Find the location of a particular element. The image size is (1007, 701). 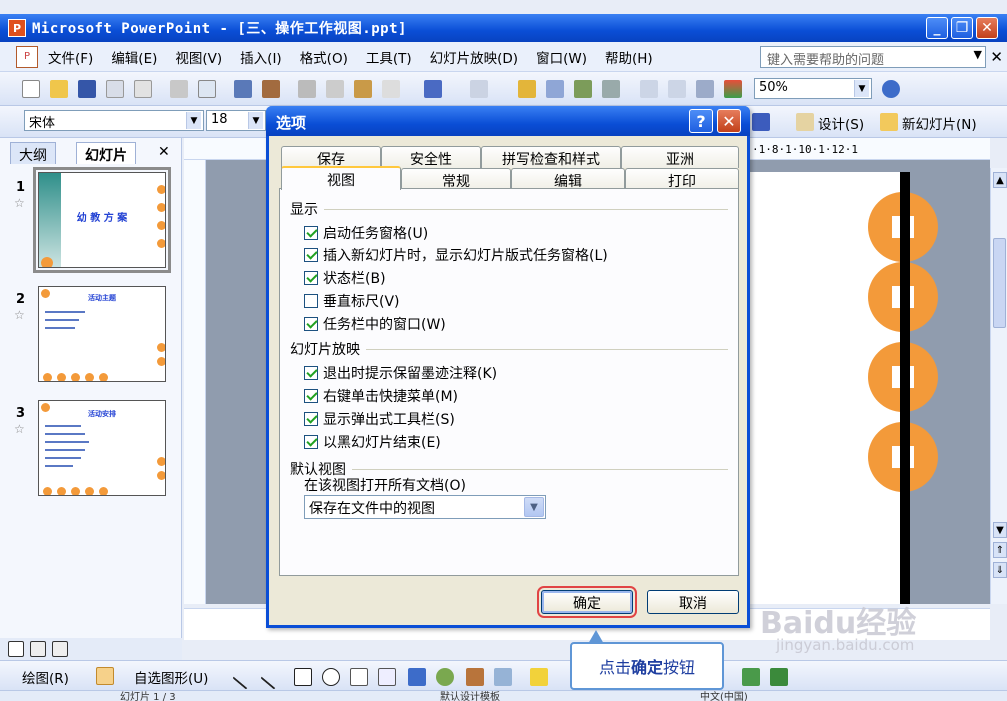

format-painter-icon is located at coordinates (391, 89).